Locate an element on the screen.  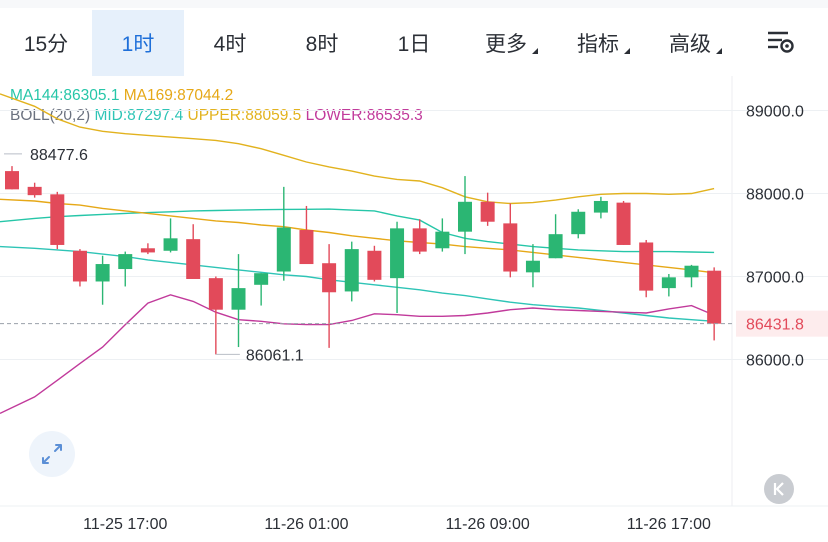
tab-label: 1时 is located at coordinates (138, 44).